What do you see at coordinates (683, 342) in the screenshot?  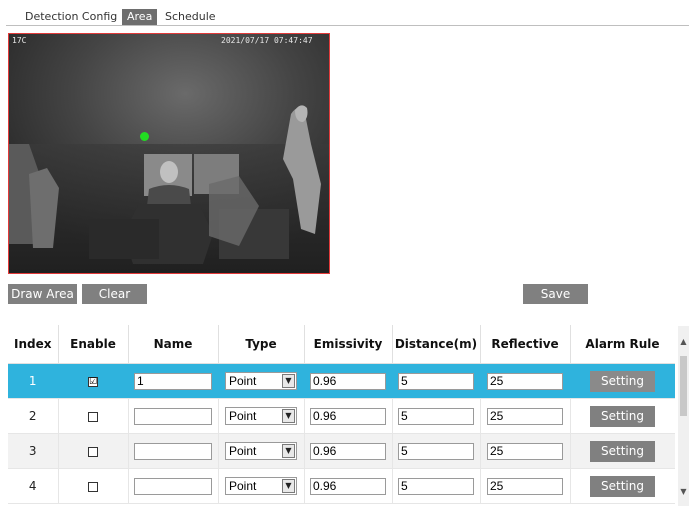 I see `scroll-up-icon: ▲` at bounding box center [683, 342].